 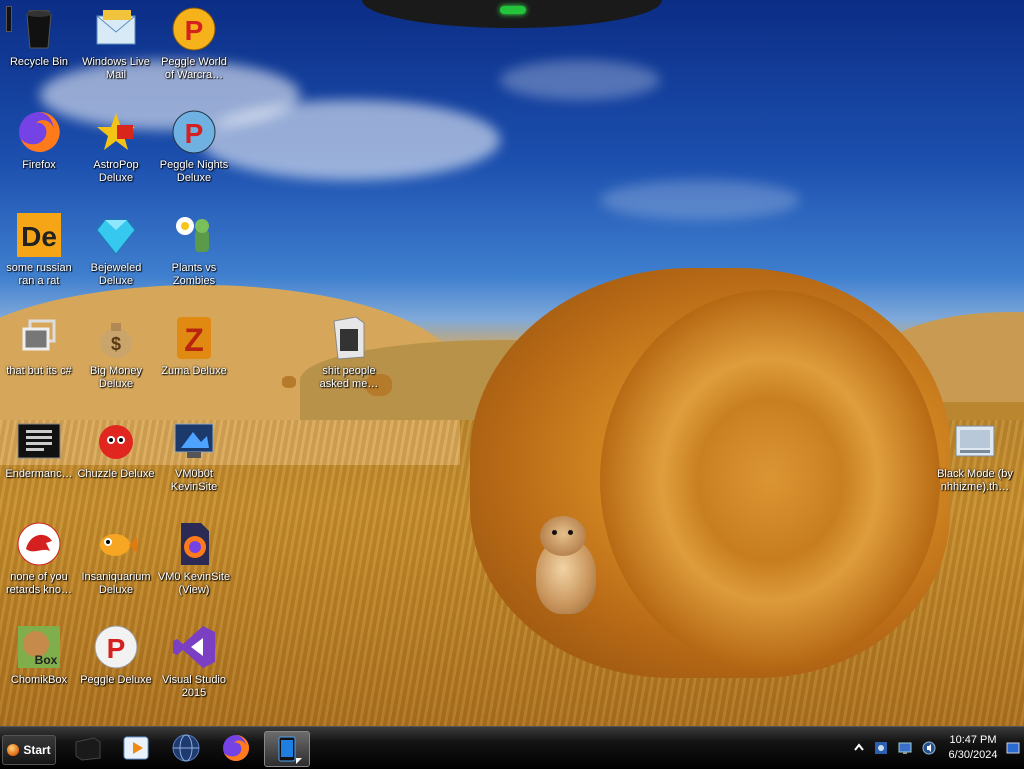 I want to click on recycle-bin-icon, so click(x=39, y=29).